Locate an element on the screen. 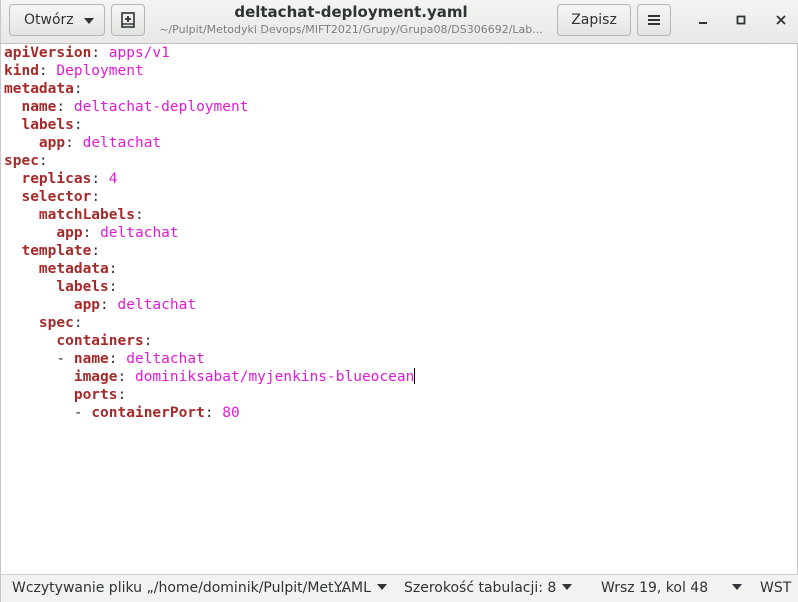 This screenshot has width=798, height=602. maximize-button is located at coordinates (741, 20).